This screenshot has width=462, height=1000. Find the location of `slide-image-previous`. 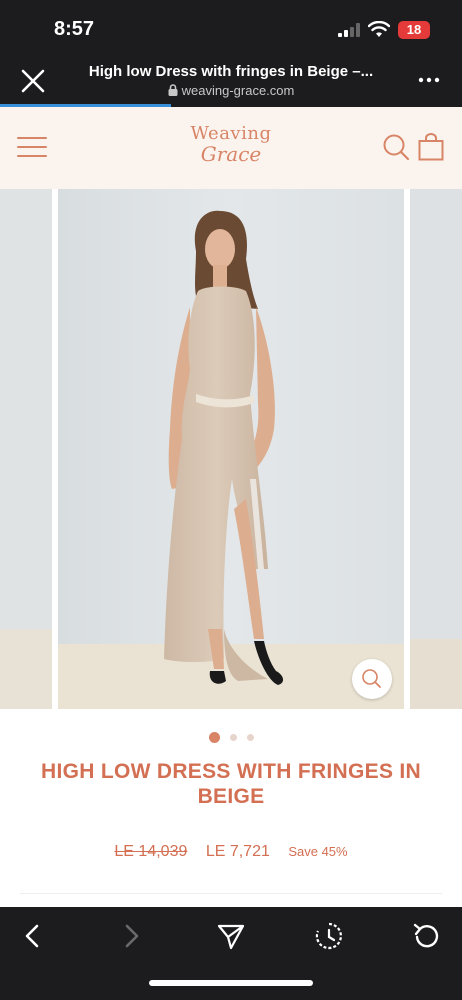

slide-image-previous is located at coordinates (26, 449).